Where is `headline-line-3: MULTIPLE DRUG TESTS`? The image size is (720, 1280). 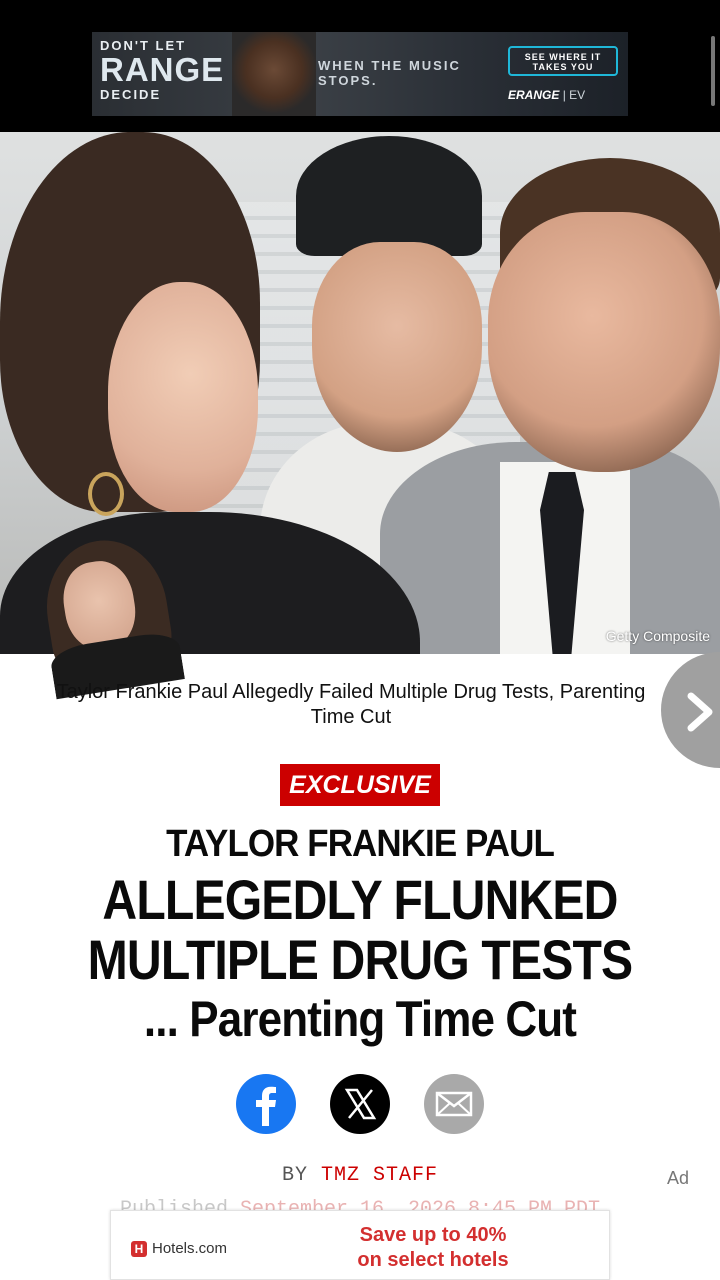 headline-line-3: MULTIPLE DRUG TESTS is located at coordinates (360, 959).